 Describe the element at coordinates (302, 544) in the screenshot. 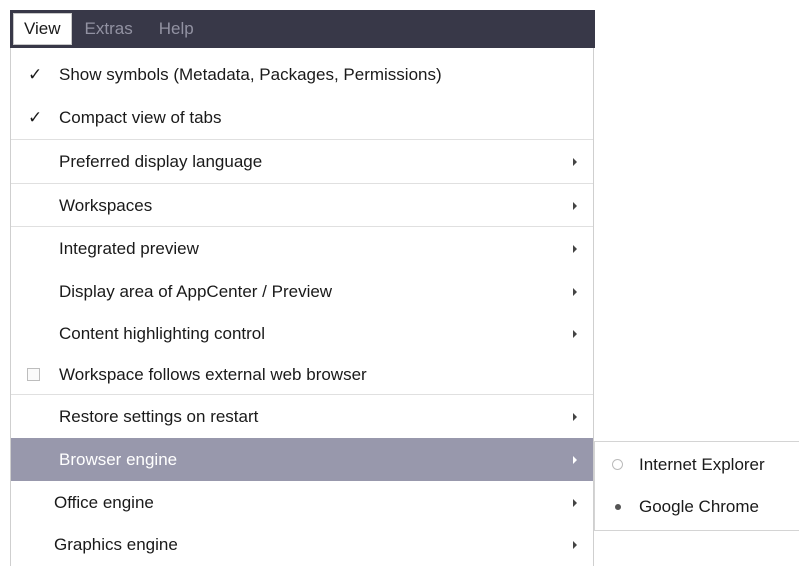

I see `menu-item-graphics-engine: Graphics engine` at that location.